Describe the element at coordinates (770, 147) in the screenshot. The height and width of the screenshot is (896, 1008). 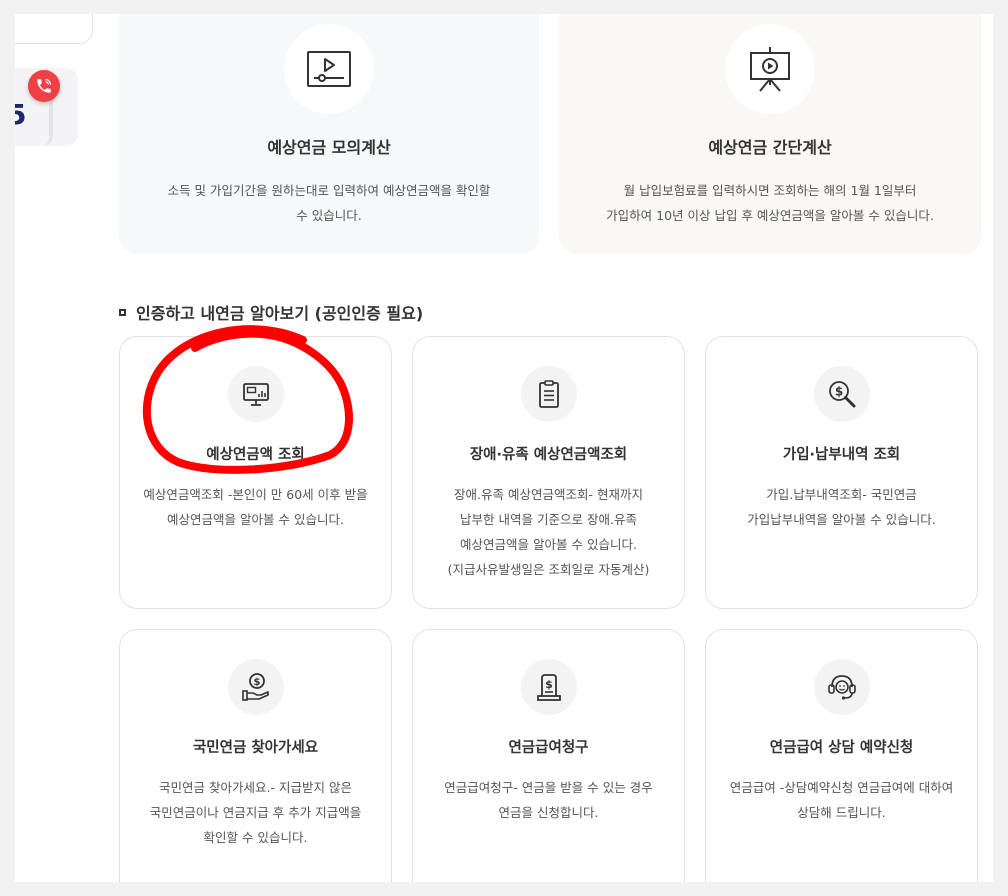
I see `card-title: 예상연금 간단계산` at that location.